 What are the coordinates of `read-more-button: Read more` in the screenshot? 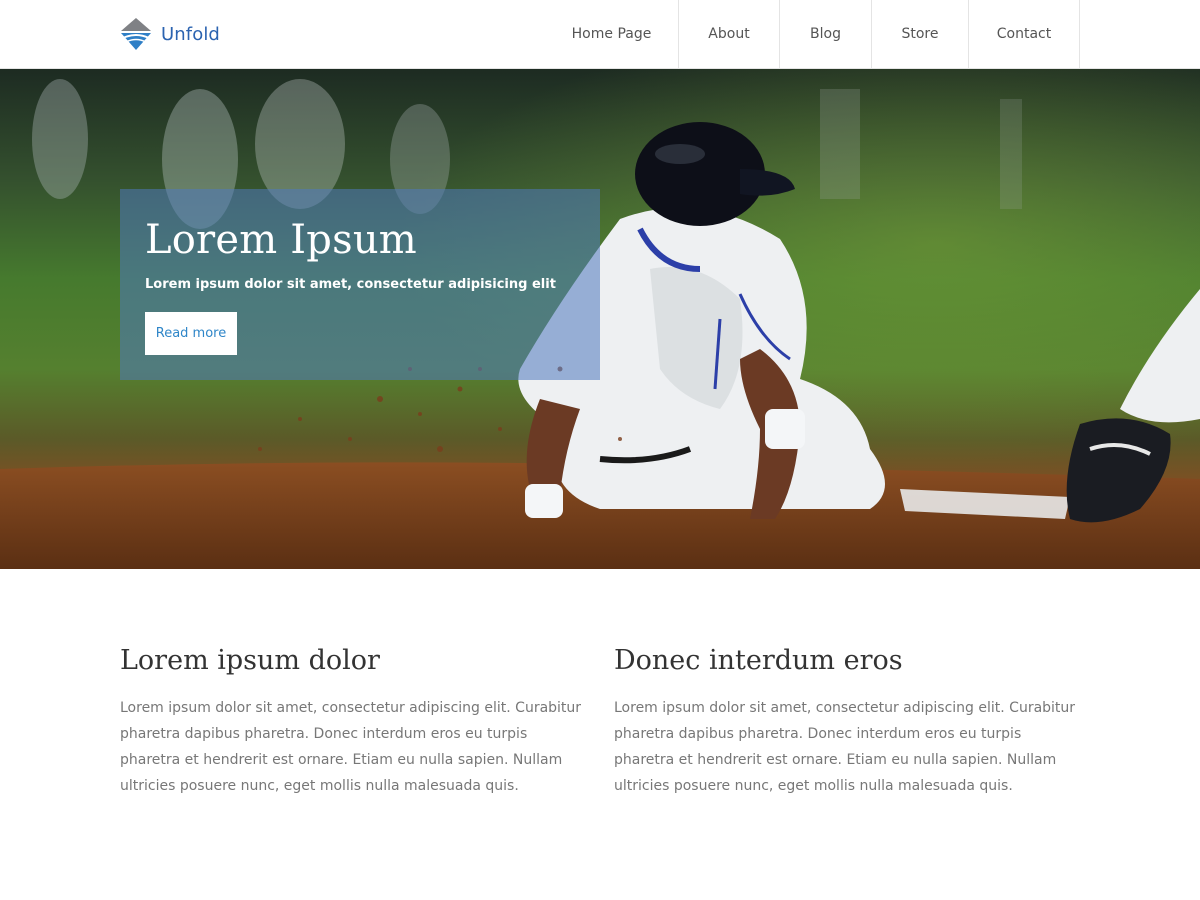 It's located at (191, 333).